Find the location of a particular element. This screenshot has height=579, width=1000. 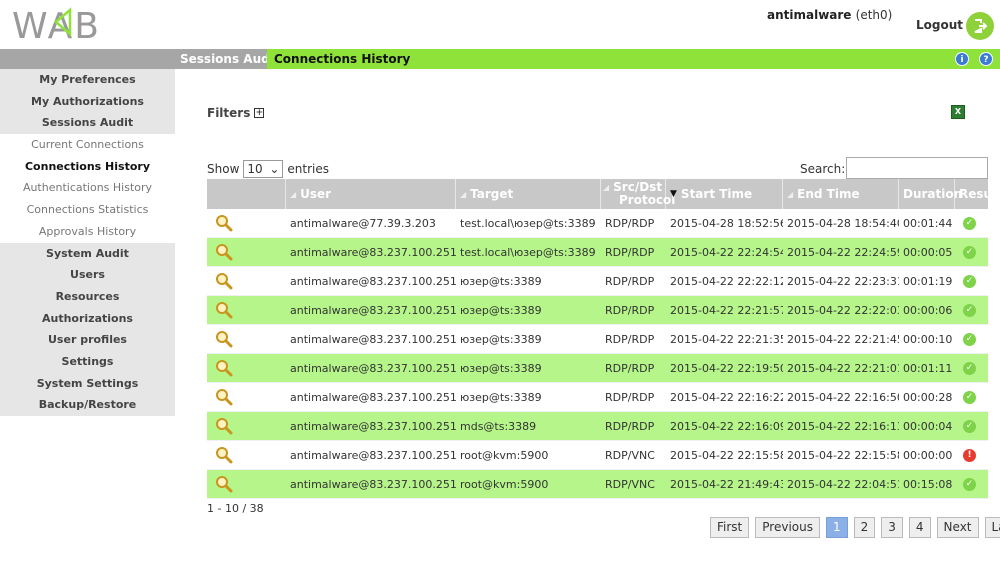

wab-logo: WAB is located at coordinates (67, 25).